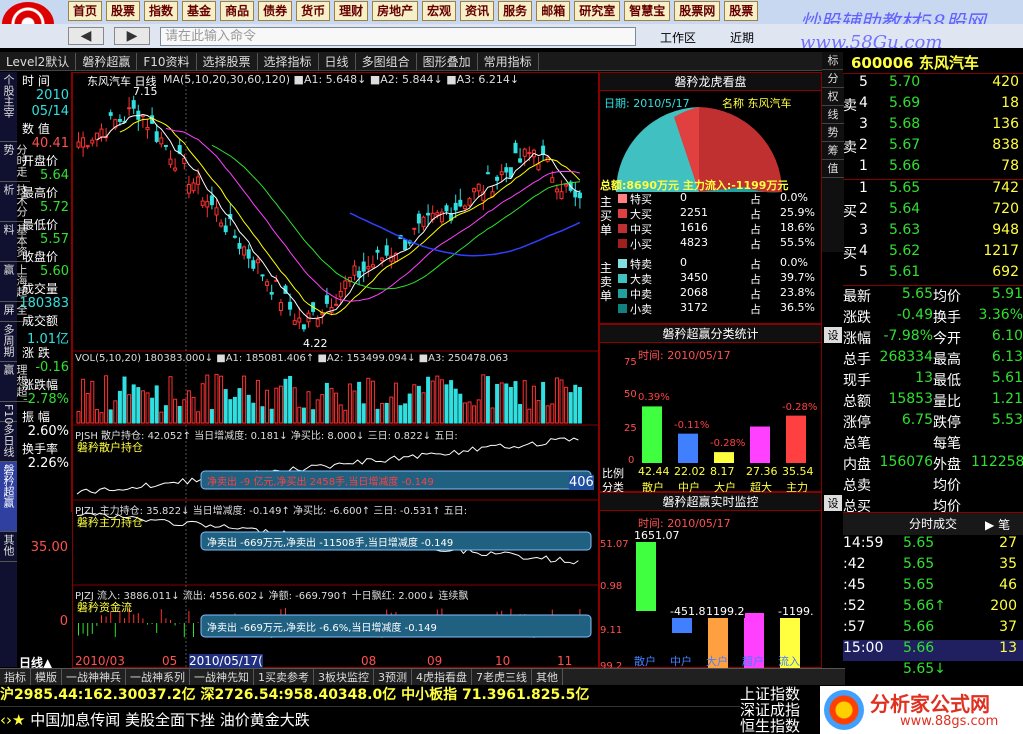  I want to click on menu-item: 研究室, so click(597, 11).